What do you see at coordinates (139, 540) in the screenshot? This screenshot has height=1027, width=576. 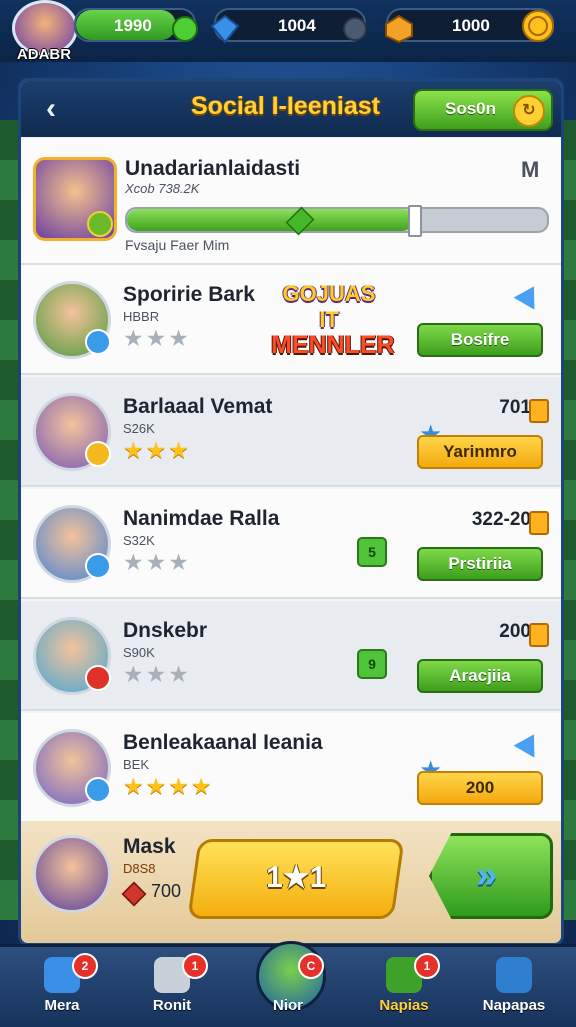 I see `row-subtitle: S32K` at bounding box center [139, 540].